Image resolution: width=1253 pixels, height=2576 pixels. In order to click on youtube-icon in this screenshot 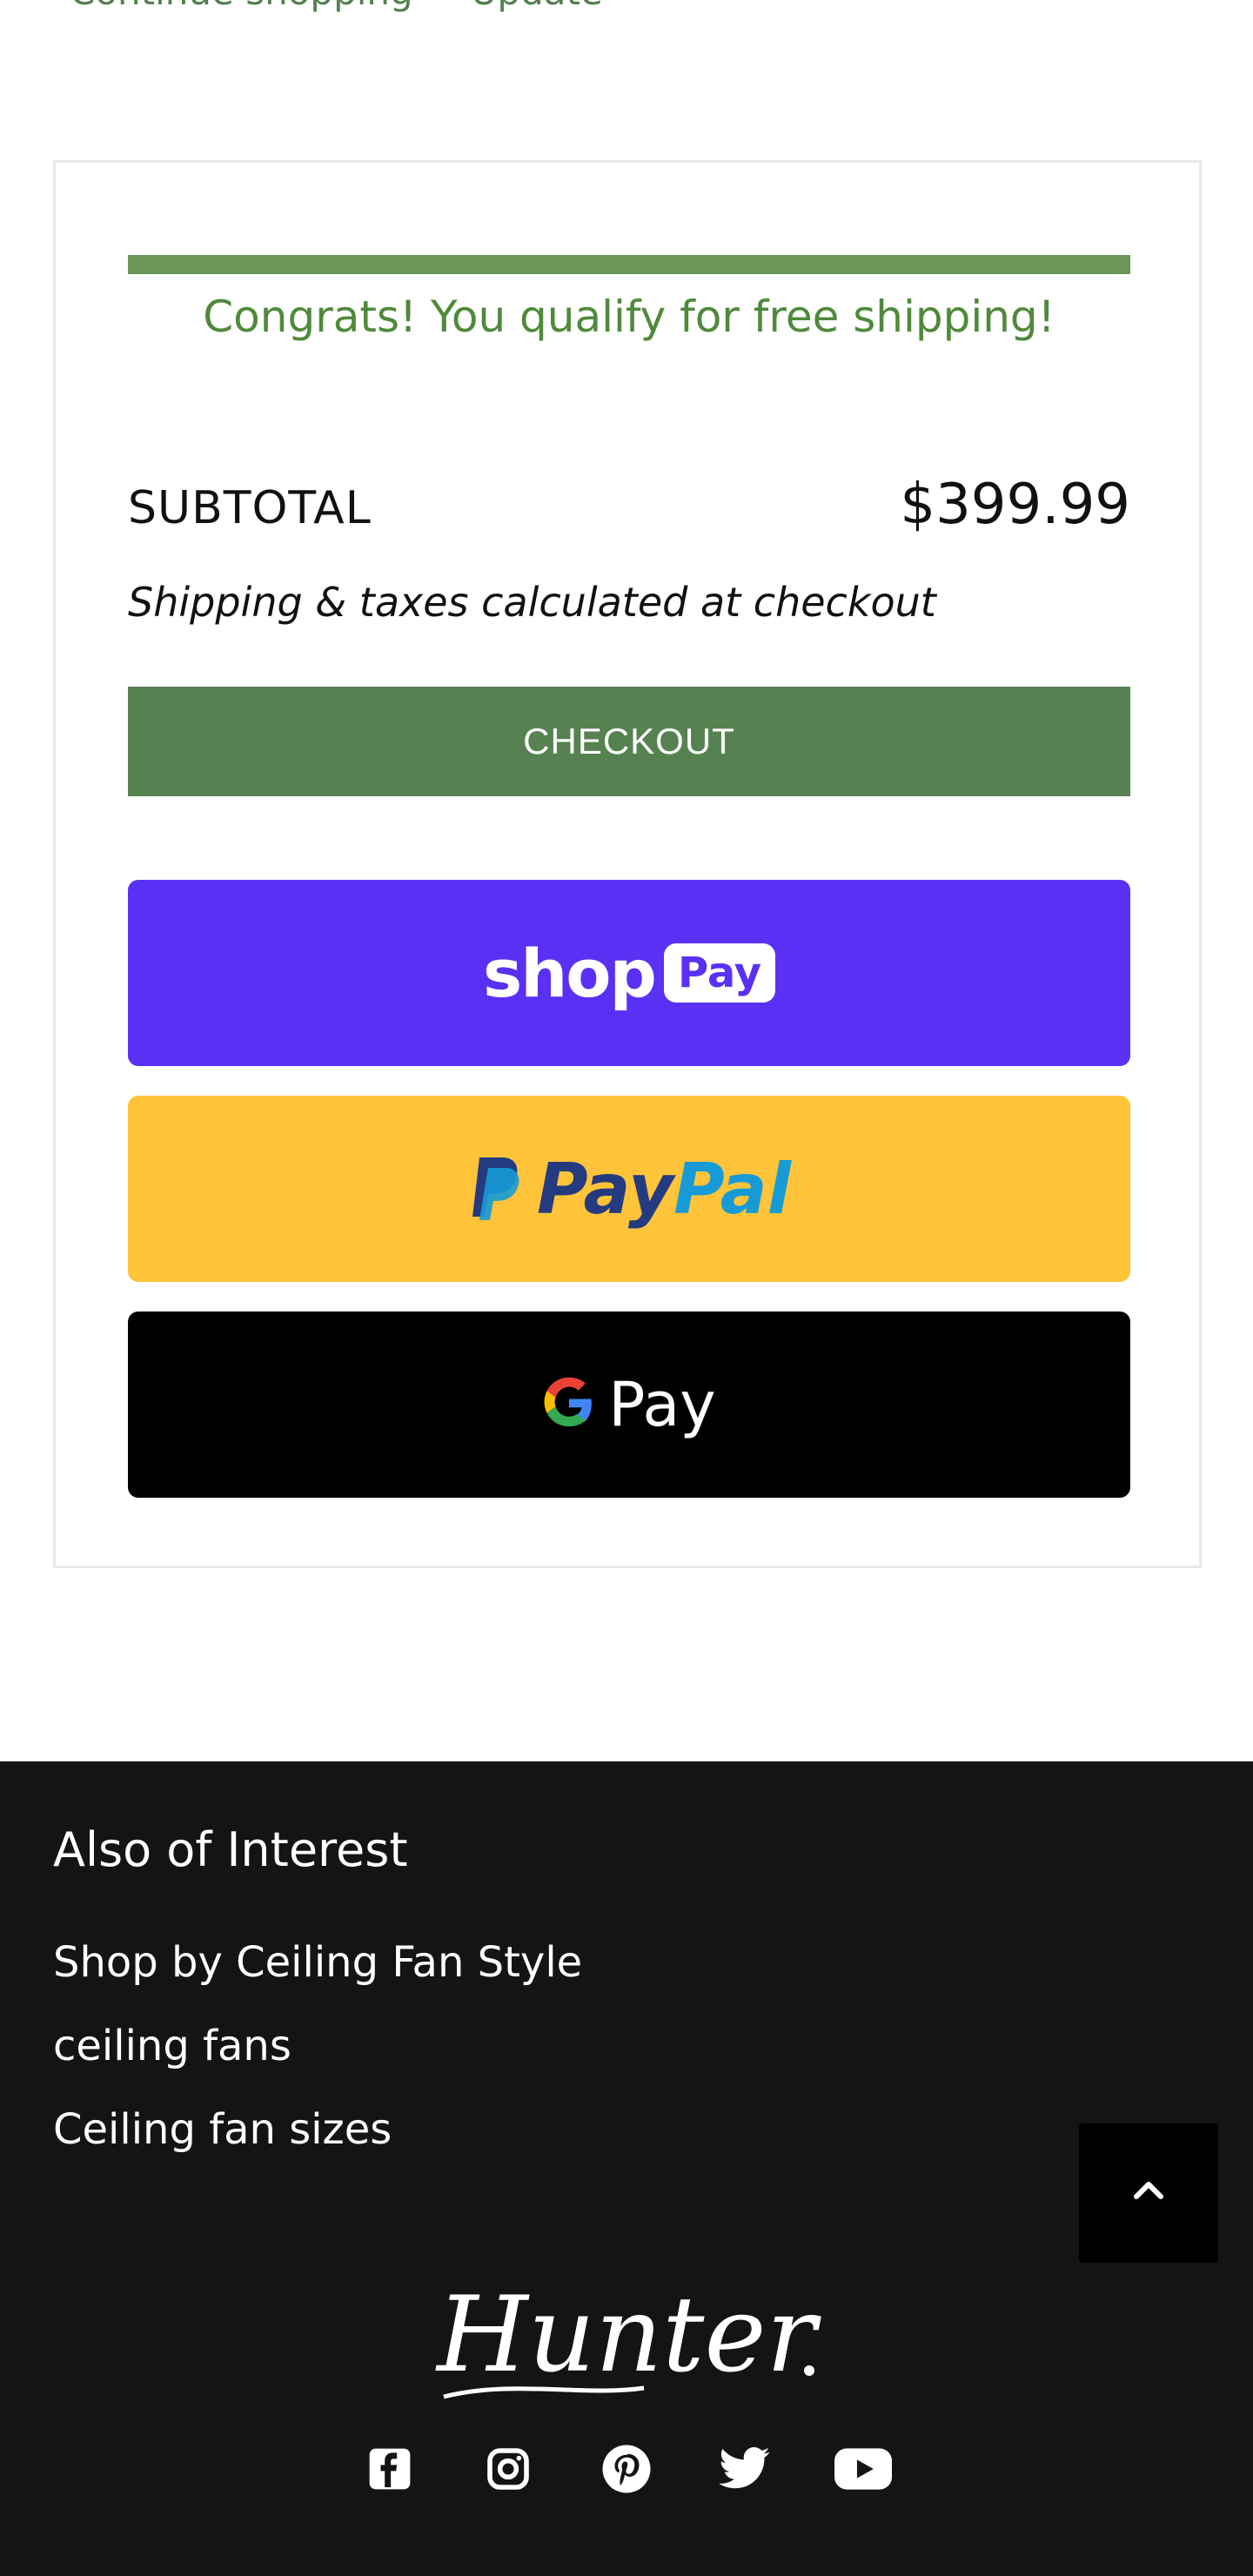, I will do `click(863, 2469)`.